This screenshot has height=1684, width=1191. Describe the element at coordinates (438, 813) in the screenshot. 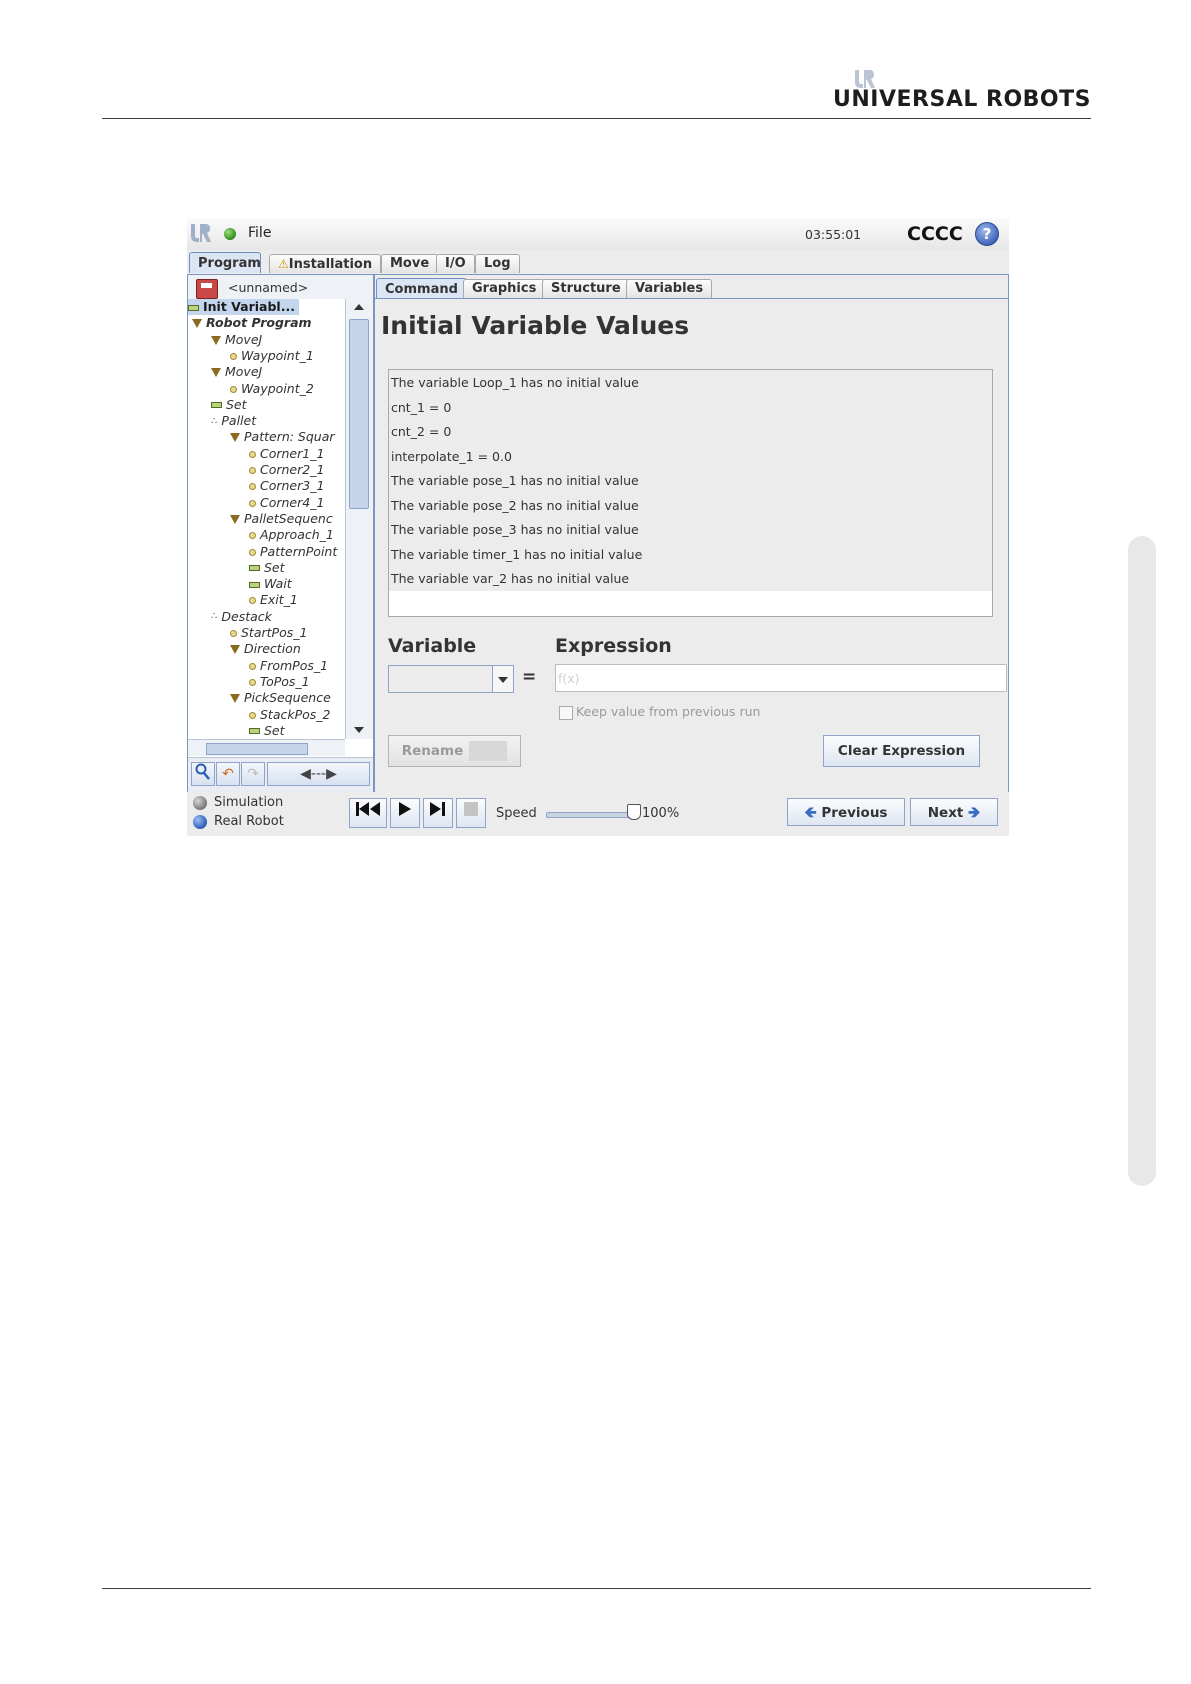

I see `step-button` at that location.